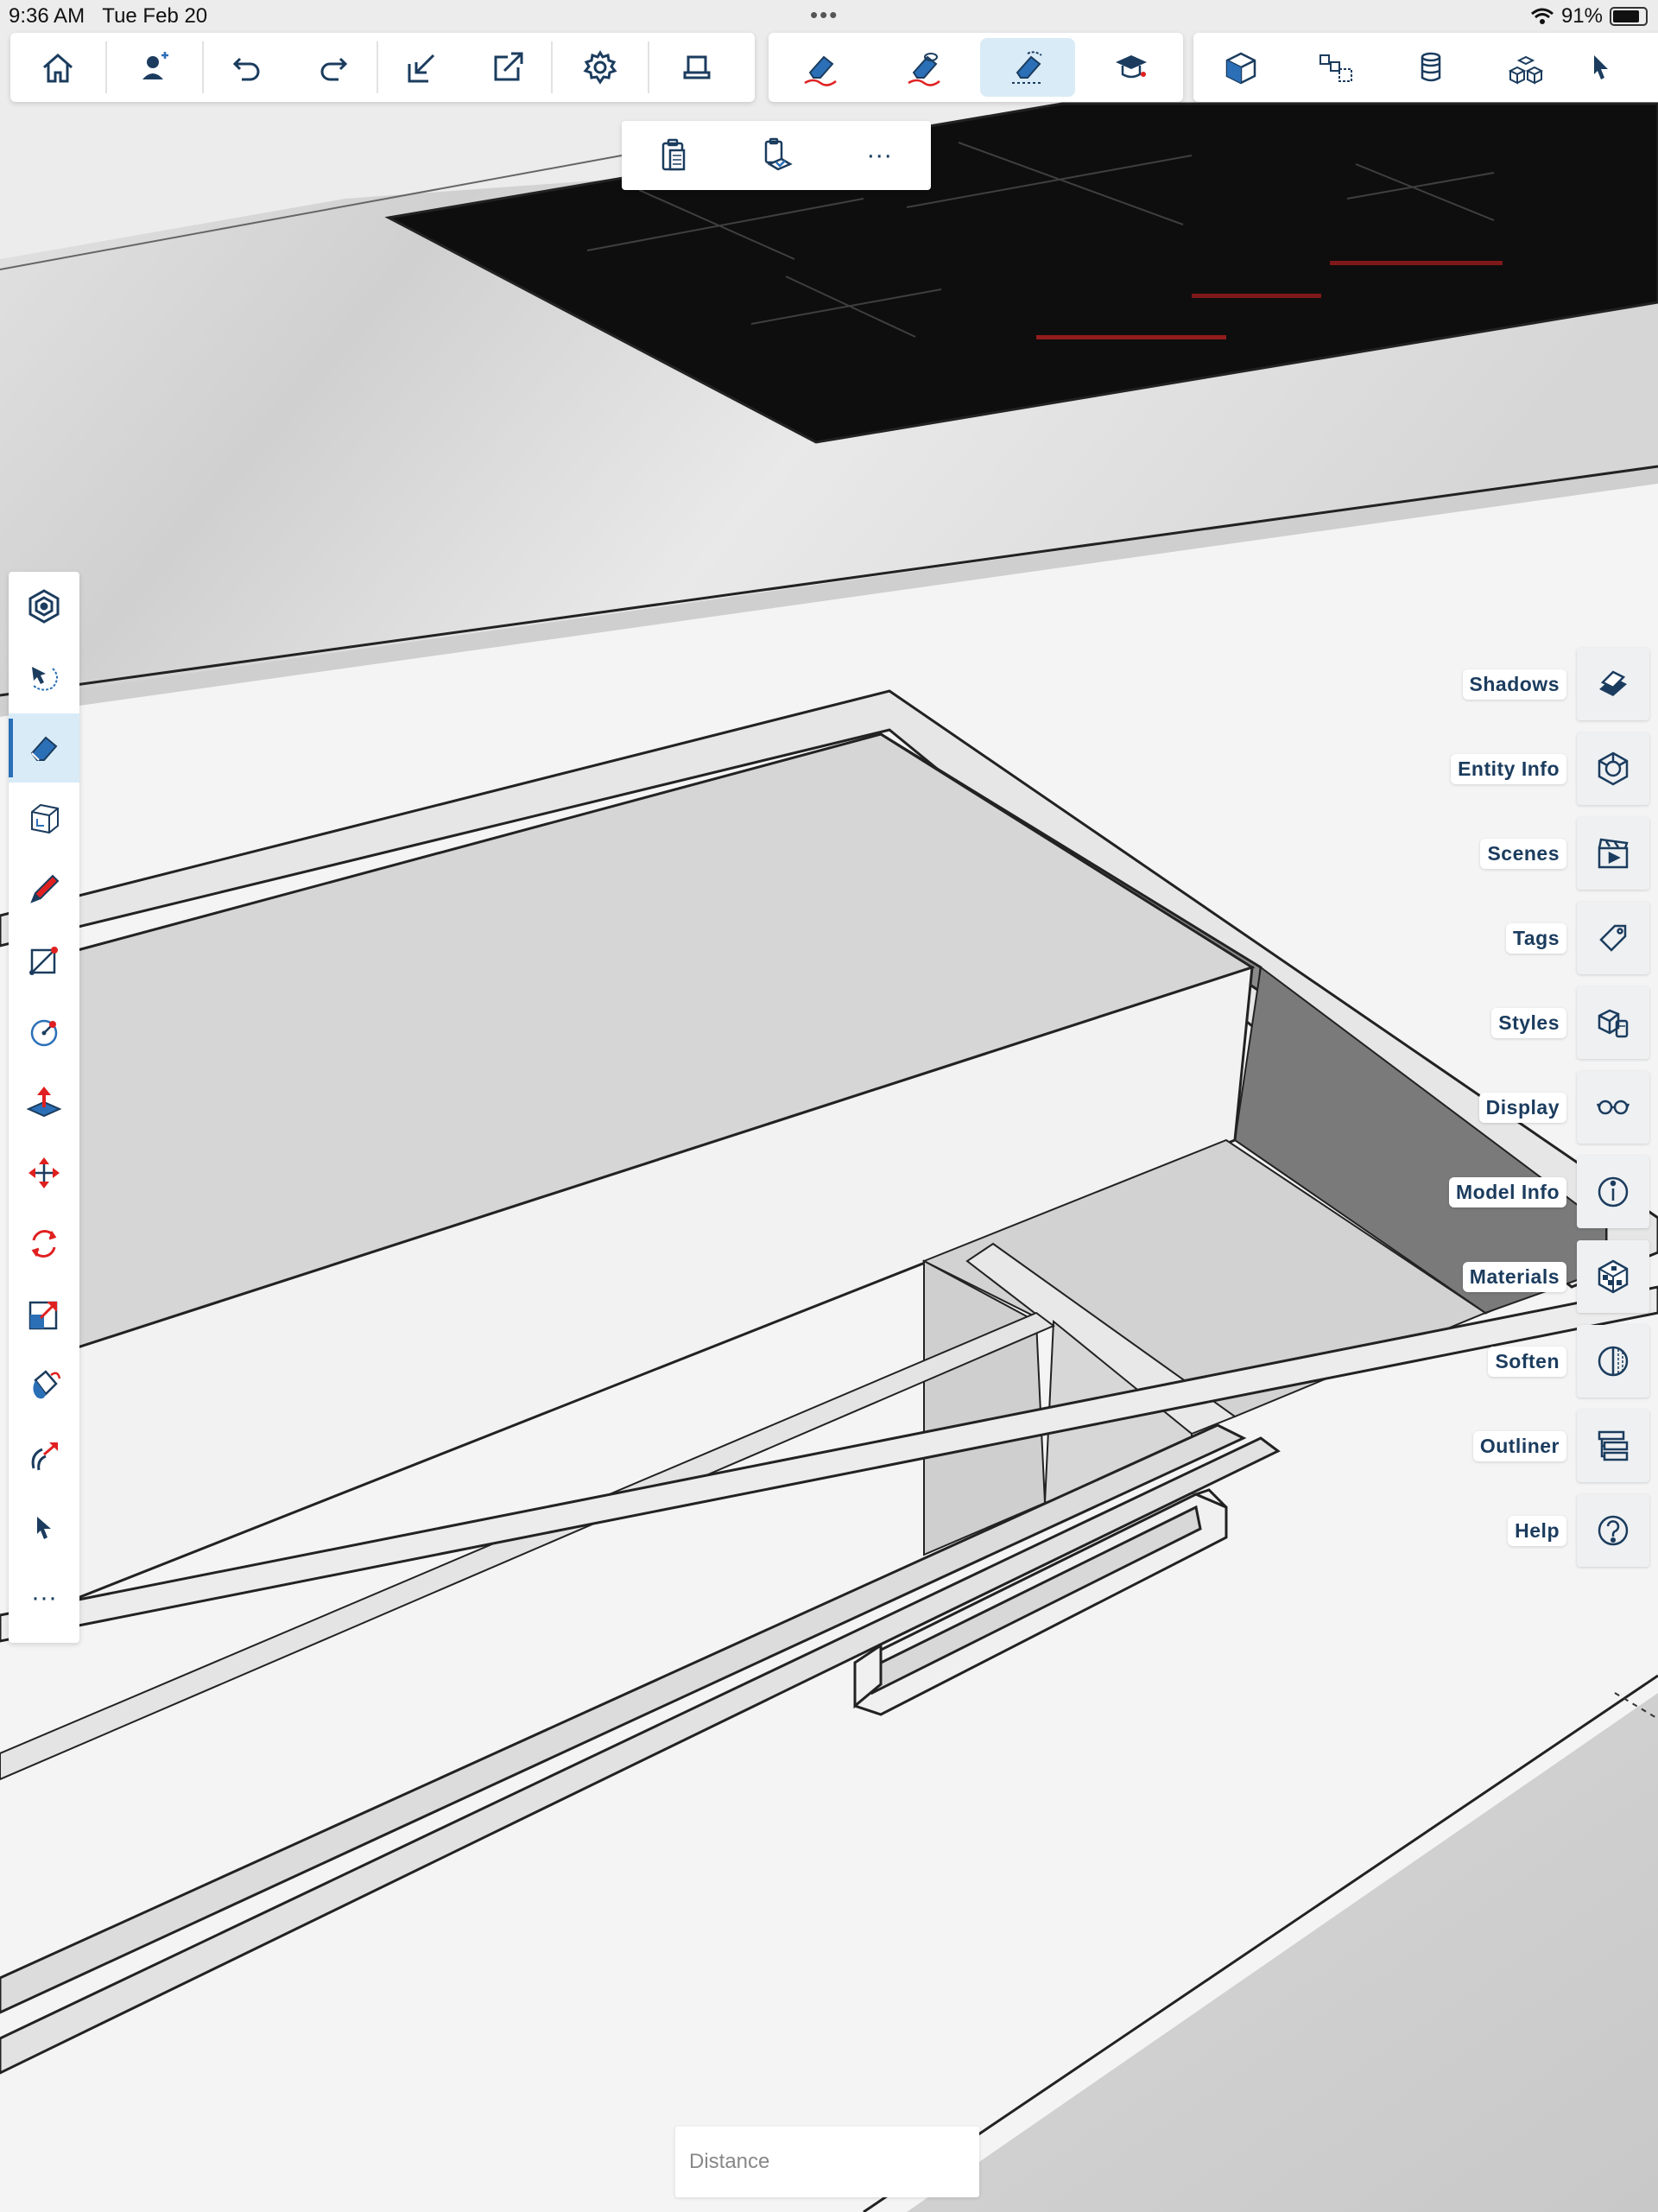  I want to click on panel-materials: Materials, so click(1556, 1276).